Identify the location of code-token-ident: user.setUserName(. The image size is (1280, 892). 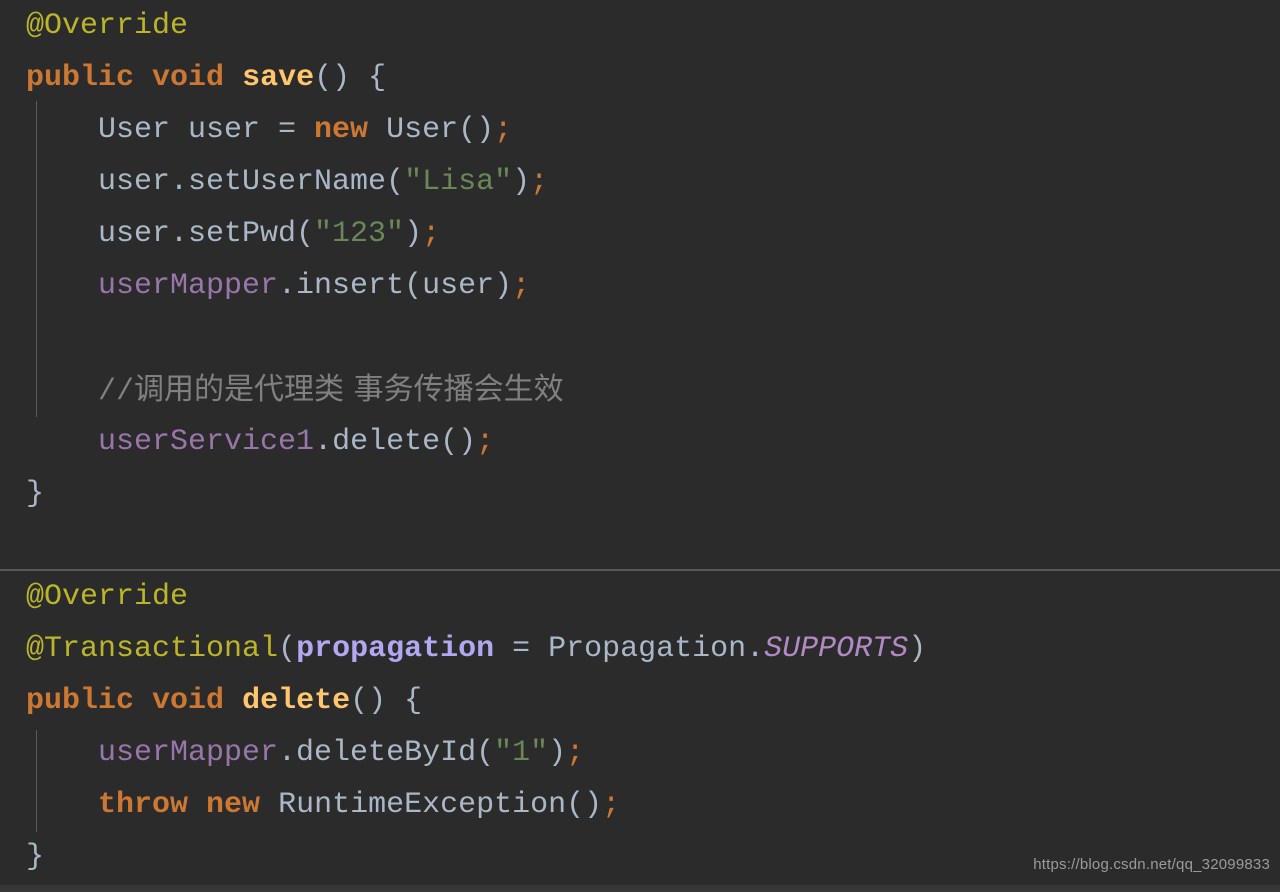
(215, 182).